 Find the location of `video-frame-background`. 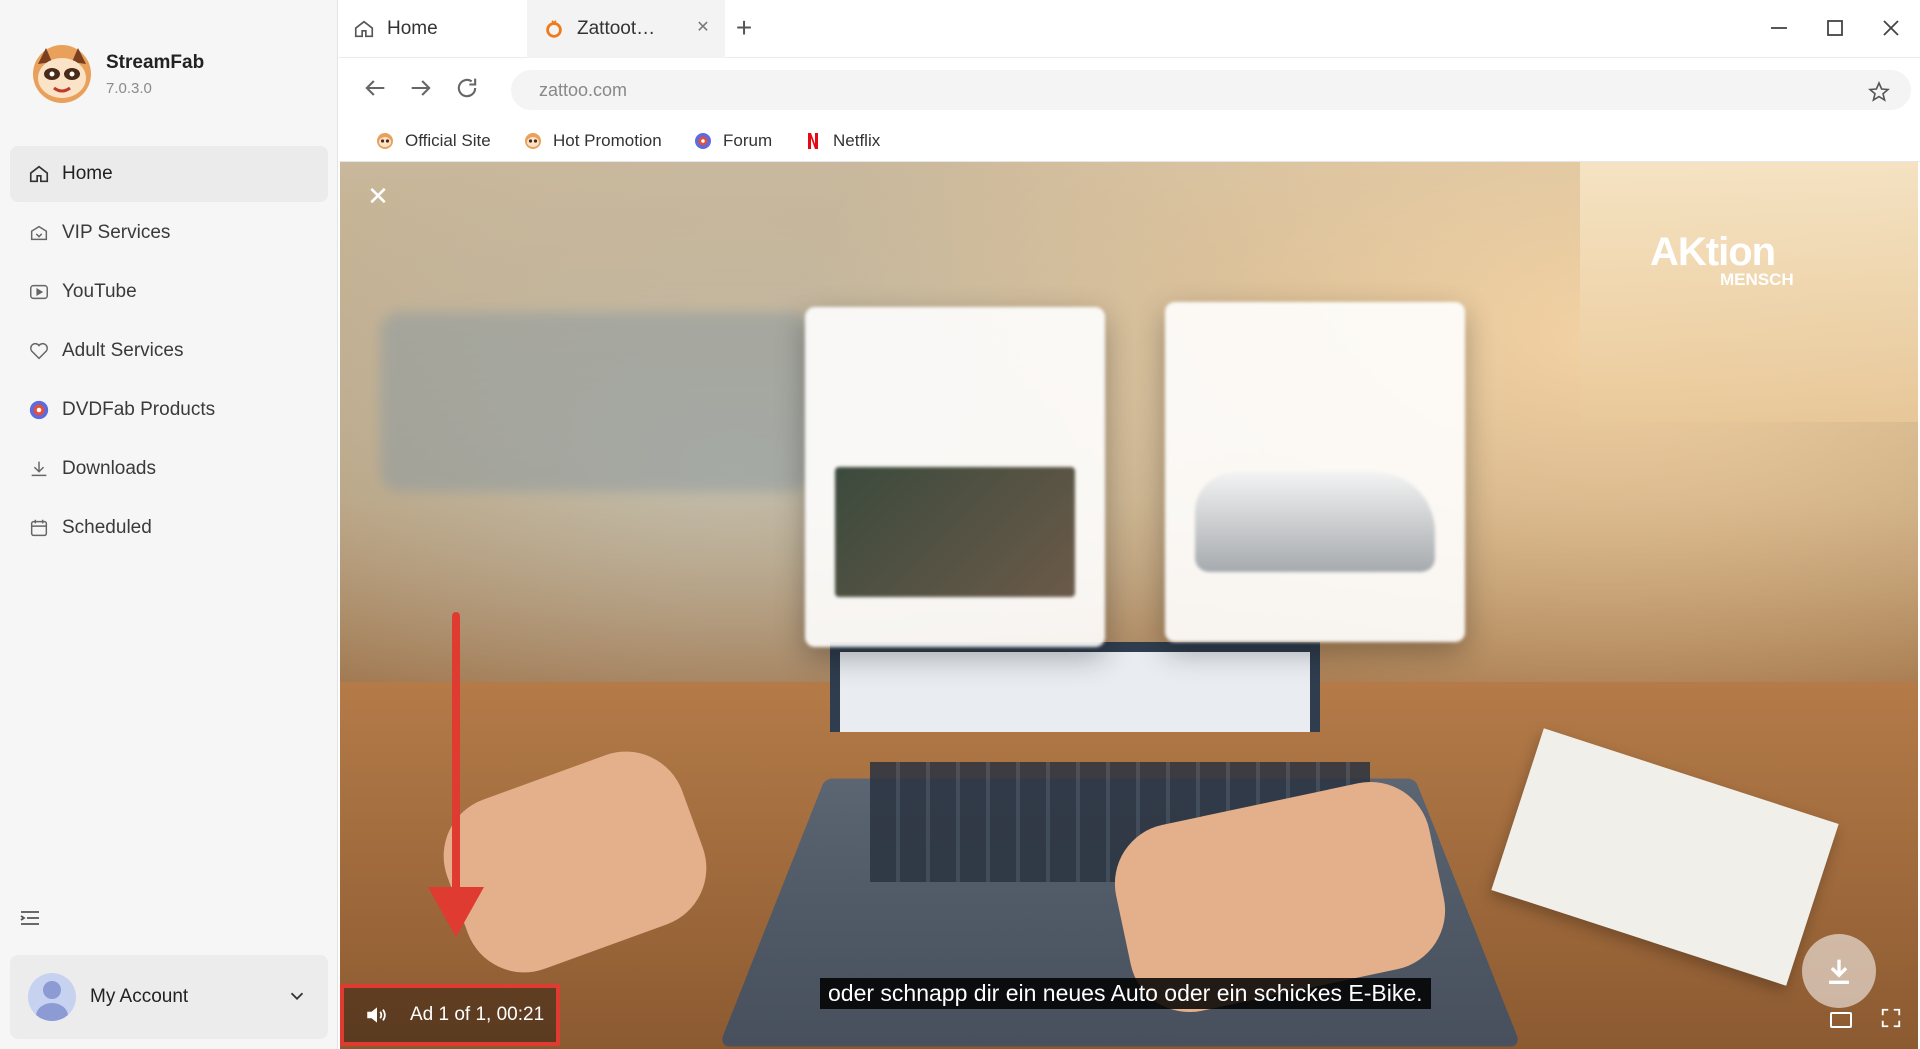

video-frame-background is located at coordinates (1749, 292).